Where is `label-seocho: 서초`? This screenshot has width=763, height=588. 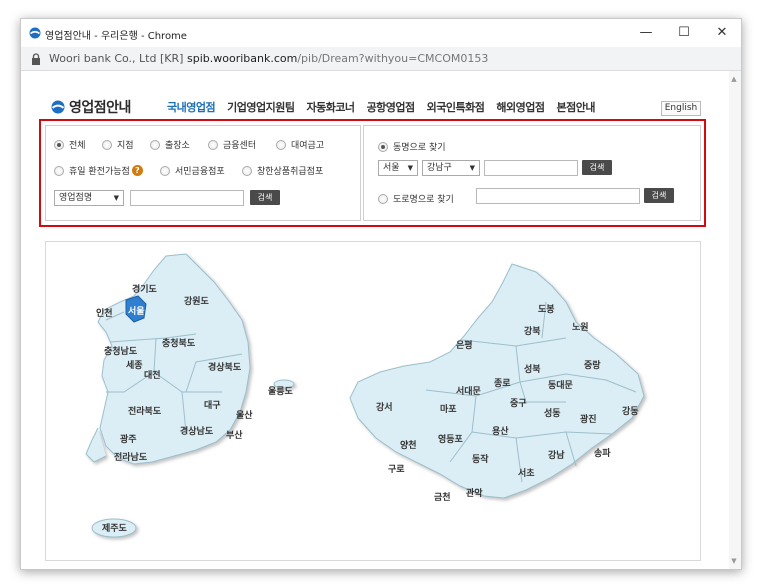
label-seocho: 서초 is located at coordinates (526, 473).